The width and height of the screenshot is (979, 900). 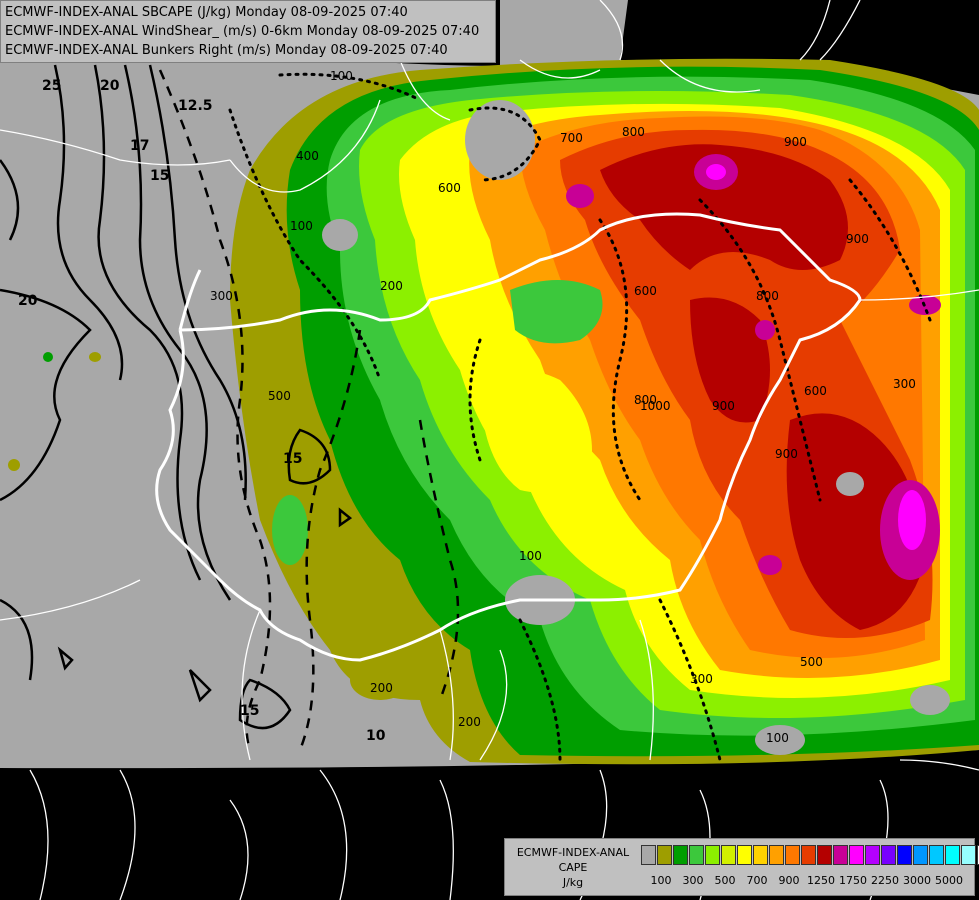 What do you see at coordinates (716, 172) in the screenshot?
I see `cape-pink-n` at bounding box center [716, 172].